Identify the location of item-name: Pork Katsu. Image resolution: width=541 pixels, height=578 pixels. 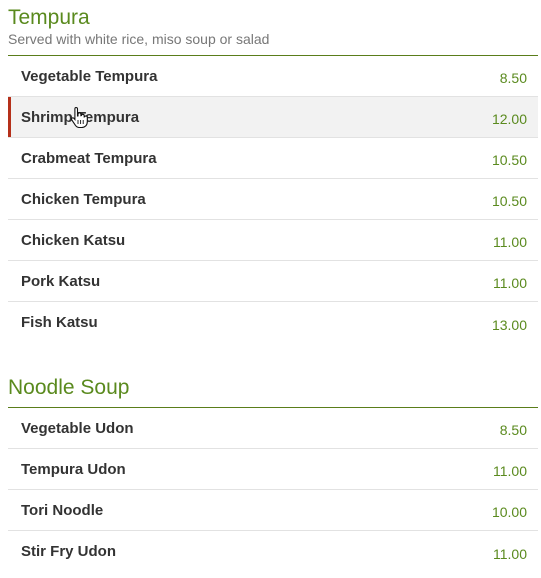
(61, 281).